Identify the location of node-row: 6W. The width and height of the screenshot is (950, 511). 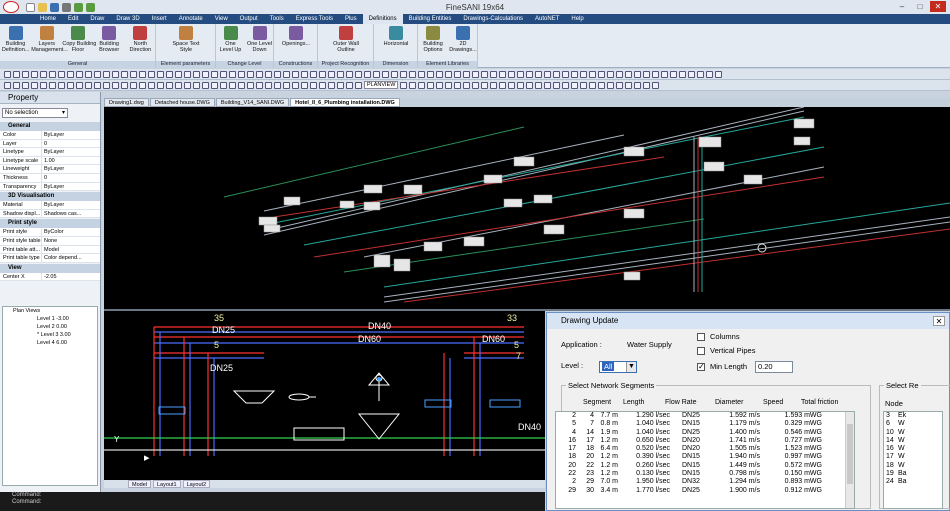
(913, 424).